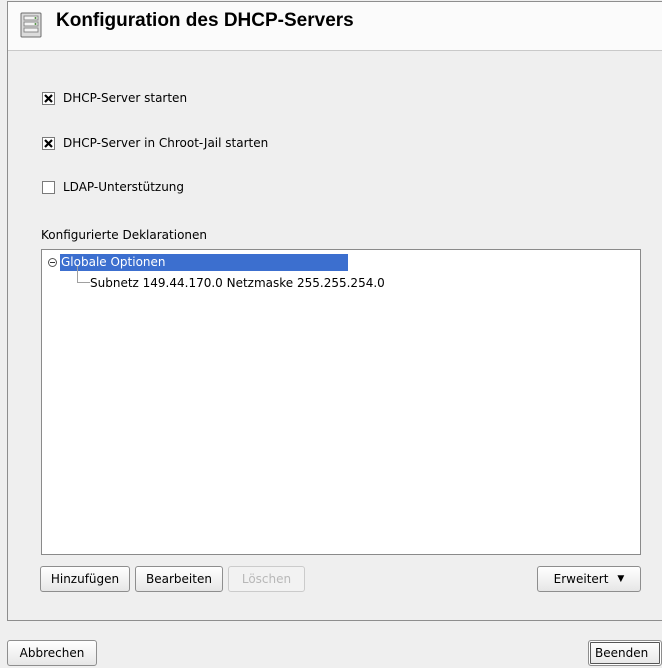 The height and width of the screenshot is (668, 662). What do you see at coordinates (621, 579) in the screenshot?
I see `dropdown-arrow-icon: ▼` at bounding box center [621, 579].